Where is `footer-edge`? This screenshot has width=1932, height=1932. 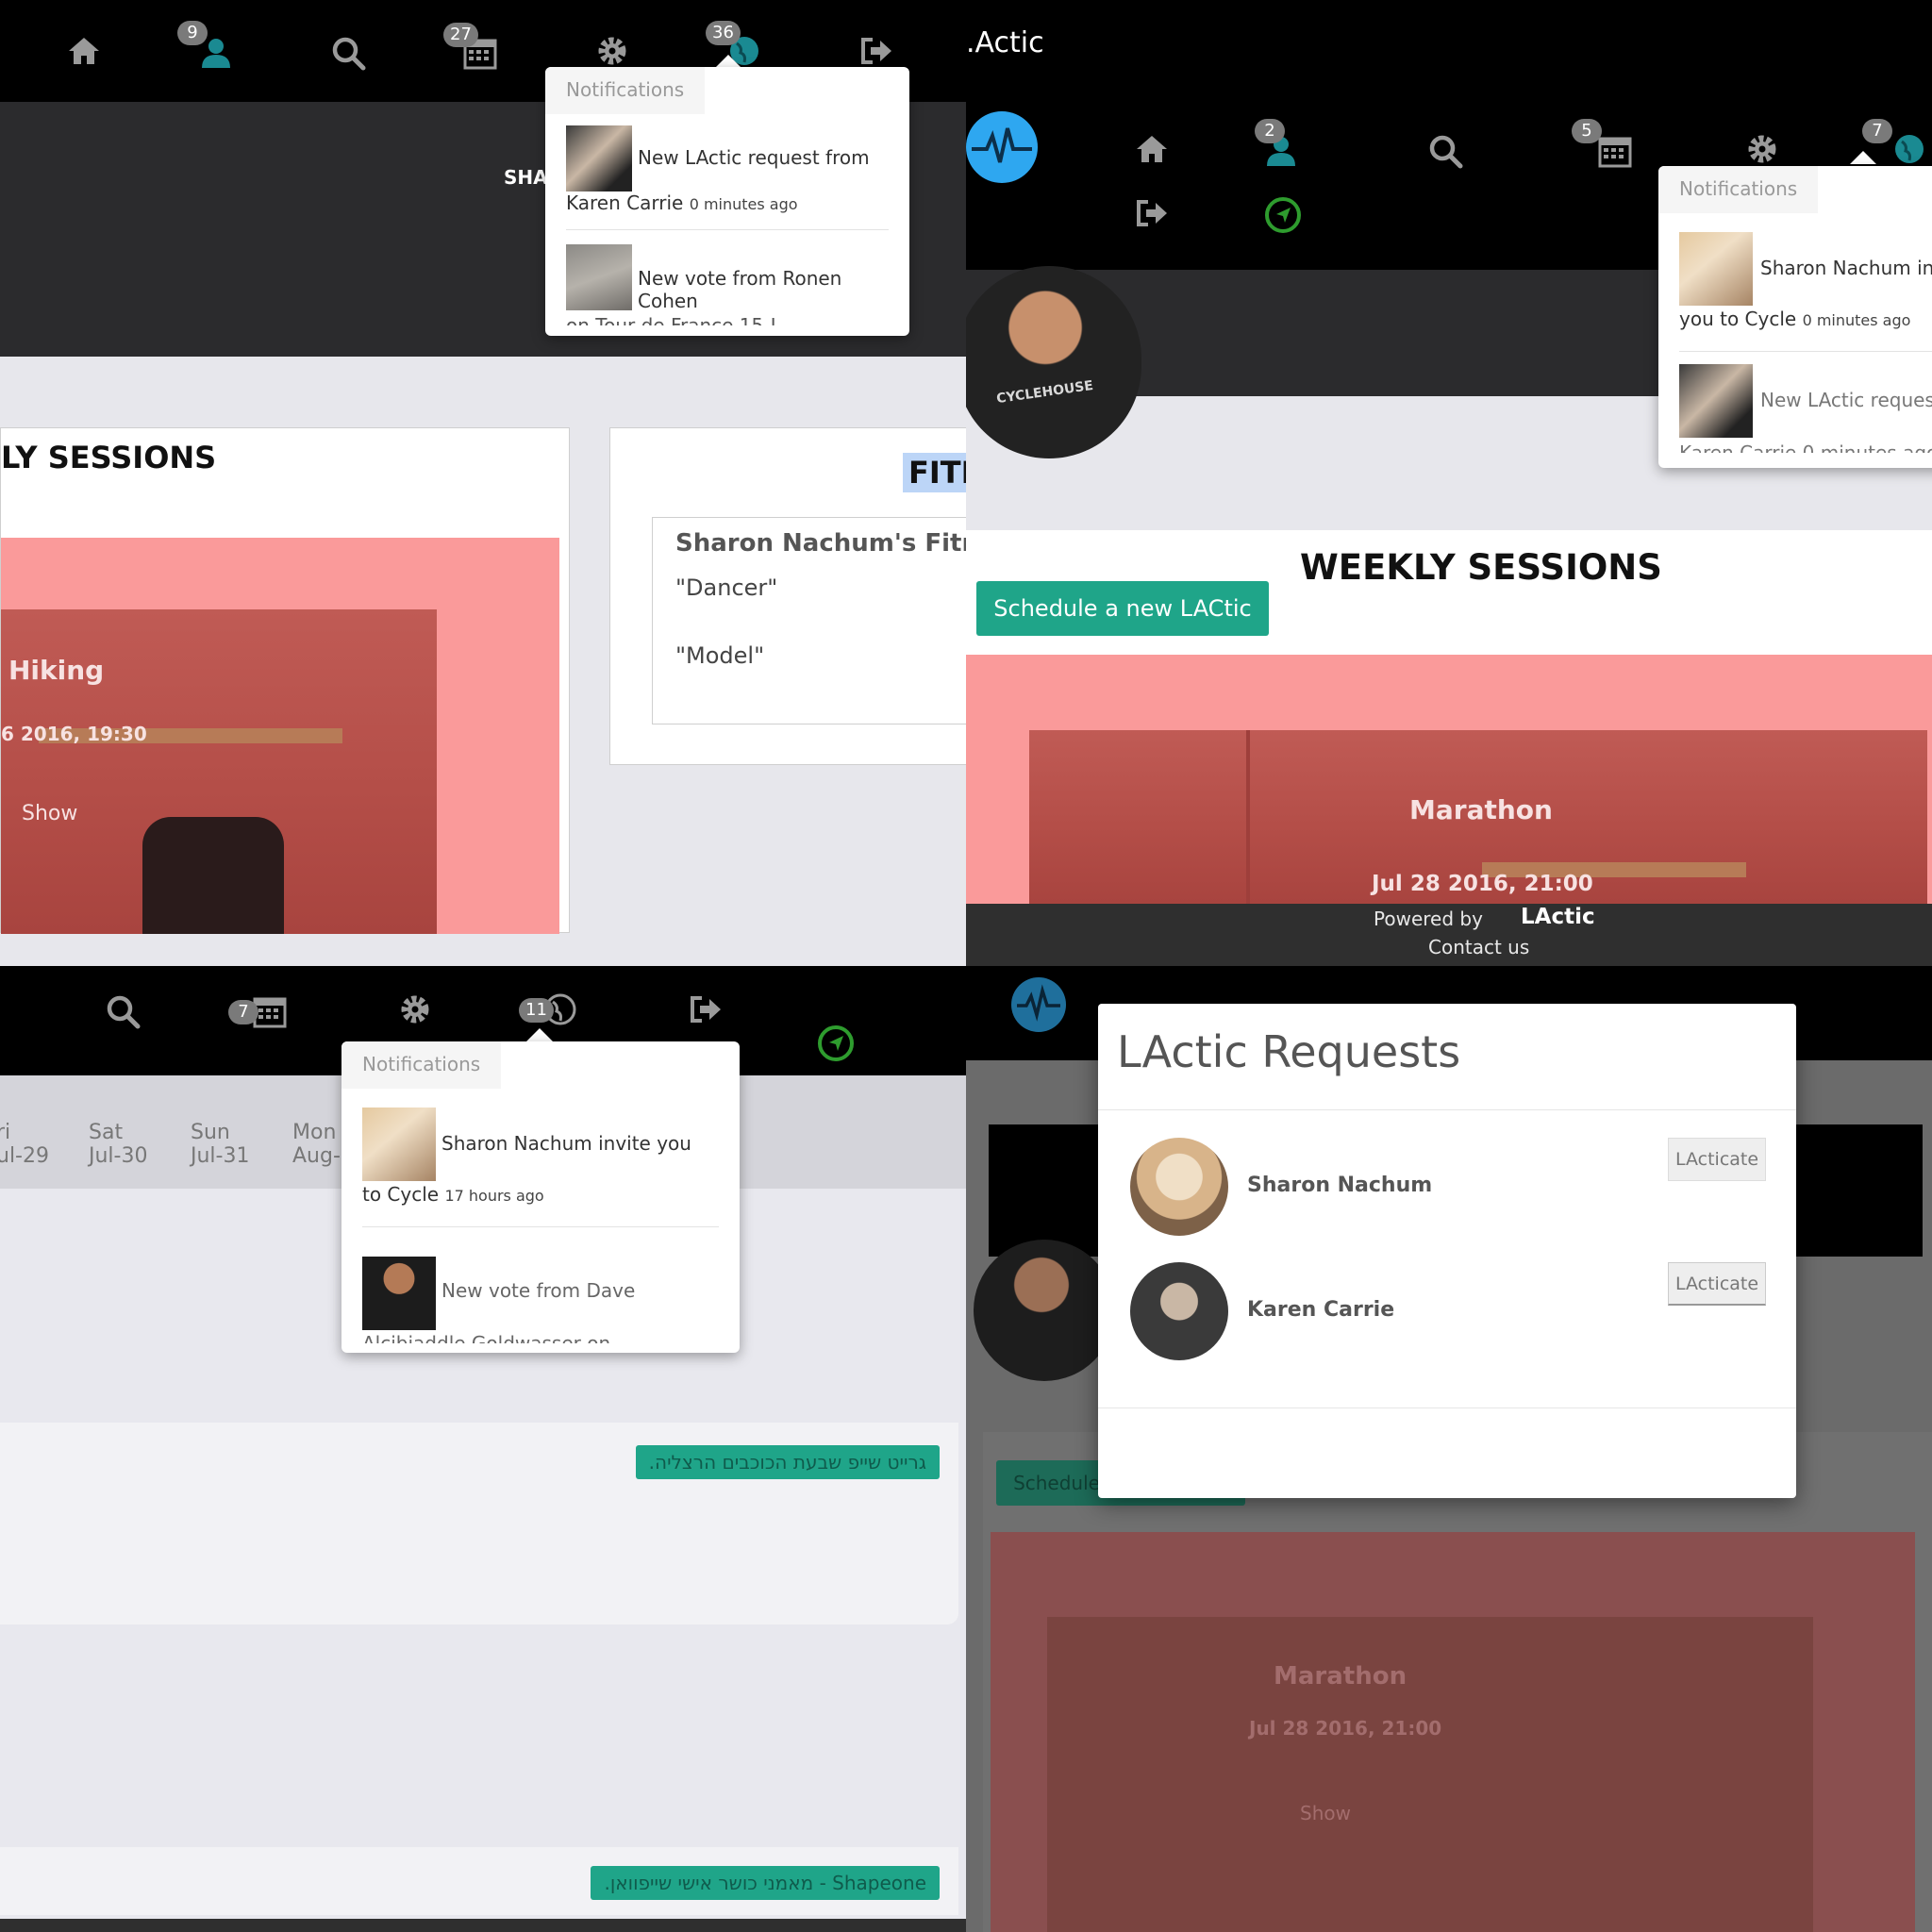
footer-edge is located at coordinates (483, 1925).